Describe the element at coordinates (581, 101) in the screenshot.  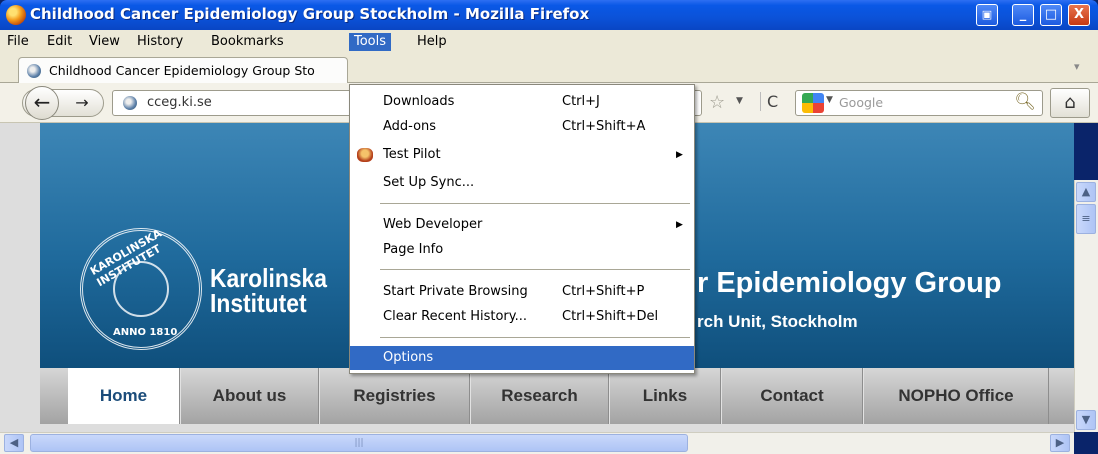
I see `menu-item-shortcut: Ctrl+J` at that location.